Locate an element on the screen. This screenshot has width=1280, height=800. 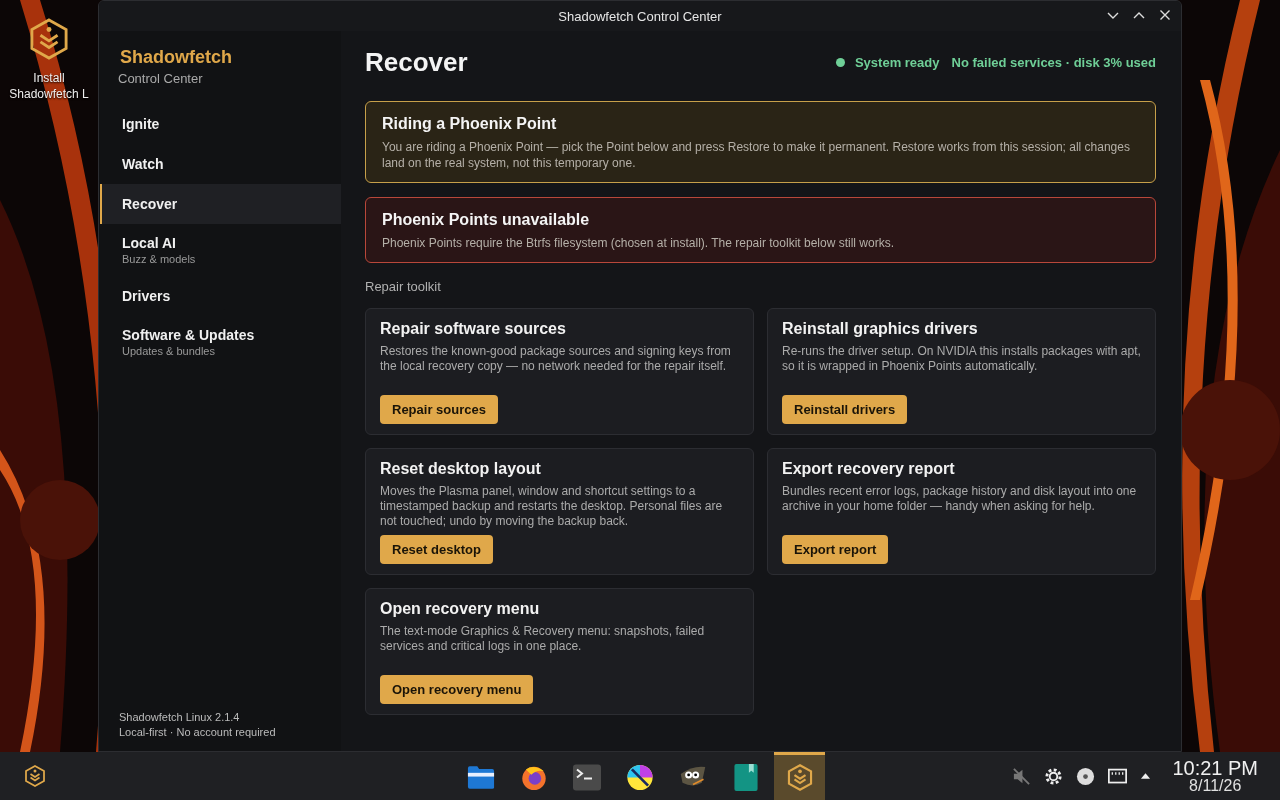
clock-date: 8/11/26 is located at coordinates (1215, 786).